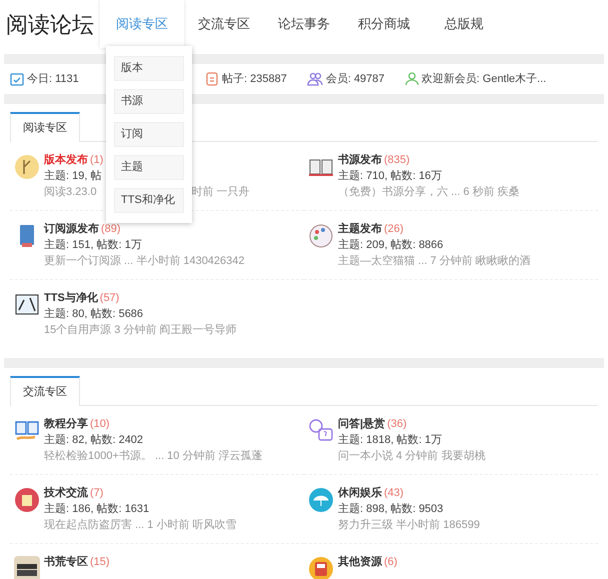 The image size is (608, 579). Describe the element at coordinates (464, 24) in the screenshot. I see `nav-tab: 总版规` at that location.